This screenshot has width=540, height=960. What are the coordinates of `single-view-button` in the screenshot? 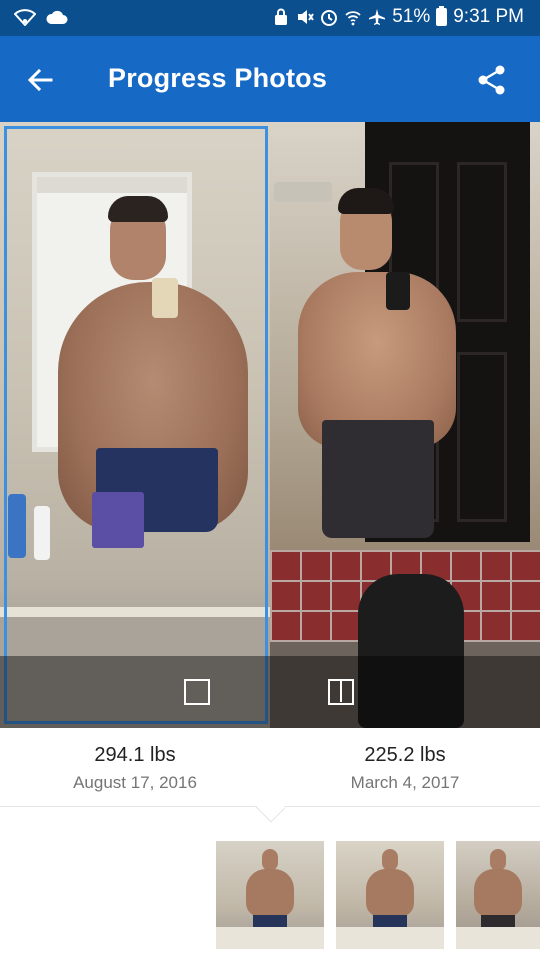 It's located at (197, 692).